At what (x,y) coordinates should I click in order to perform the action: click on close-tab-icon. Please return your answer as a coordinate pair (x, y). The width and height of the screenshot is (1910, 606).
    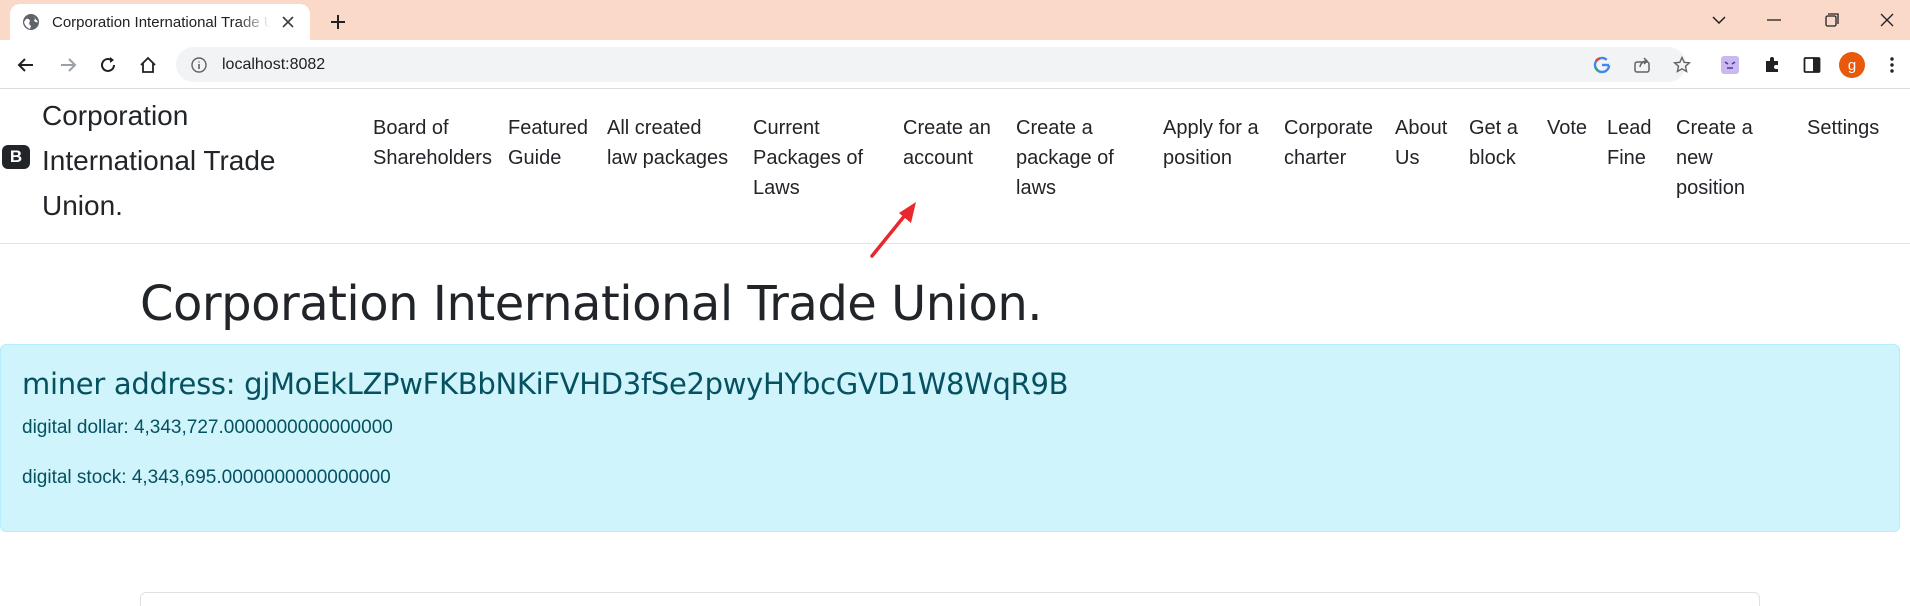
    Looking at the image, I should click on (288, 22).